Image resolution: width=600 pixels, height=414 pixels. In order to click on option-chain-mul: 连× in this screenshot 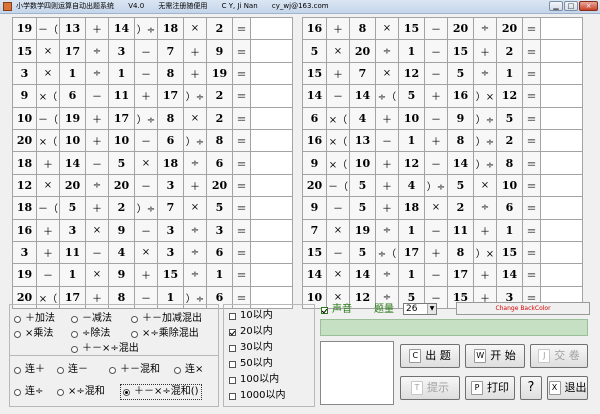, I will do `click(188, 370)`.